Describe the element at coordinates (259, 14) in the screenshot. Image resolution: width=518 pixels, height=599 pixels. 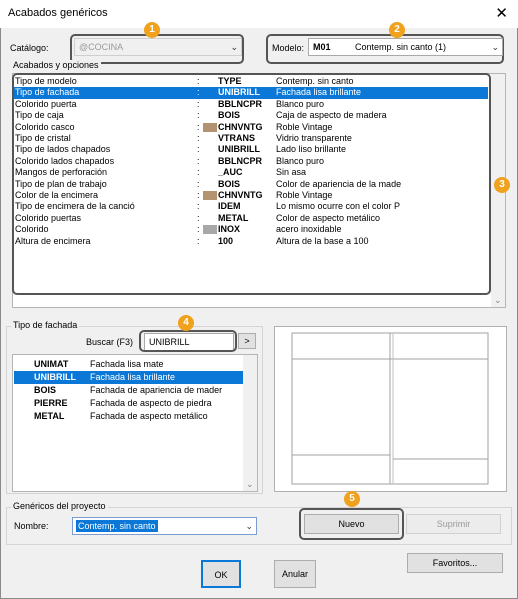
I see `title-bar: Acabados genéricos ✕` at that location.